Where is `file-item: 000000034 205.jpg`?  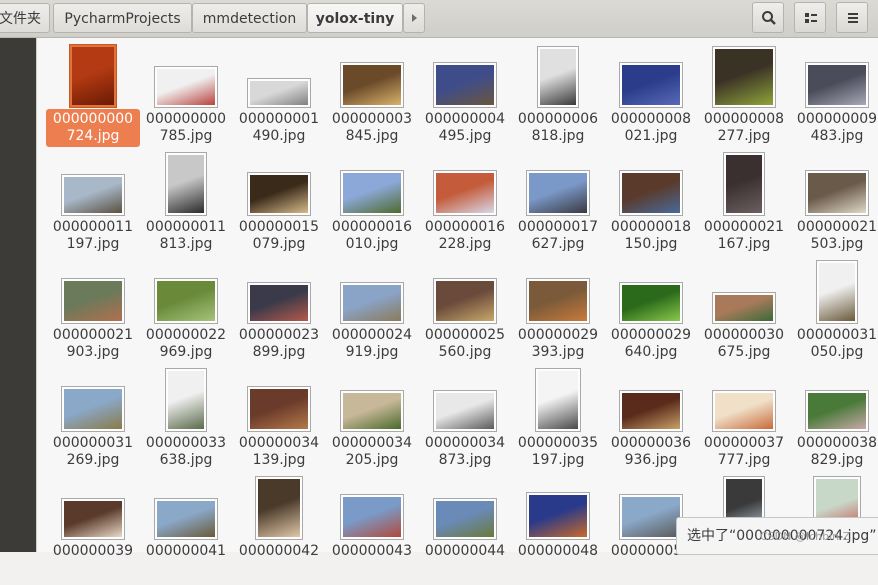 file-item: 000000034 205.jpg is located at coordinates (372, 423).